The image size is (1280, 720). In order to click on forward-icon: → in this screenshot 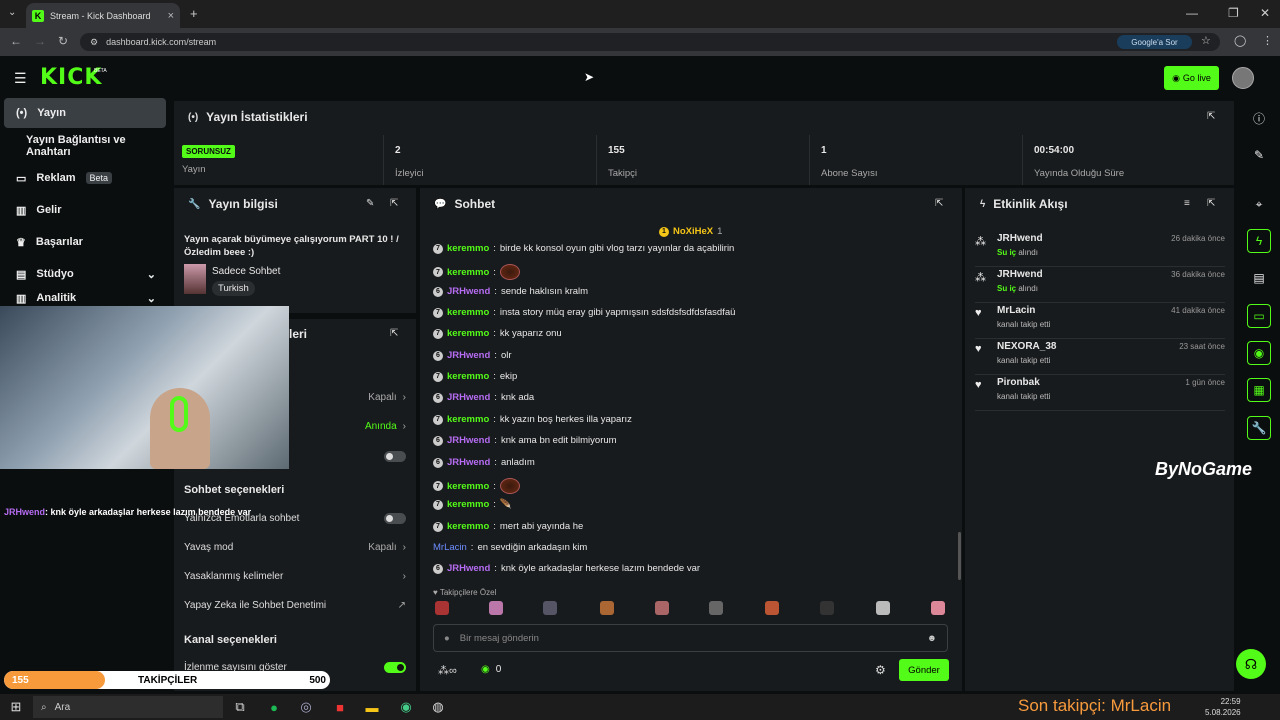, I will do `click(40, 41)`.